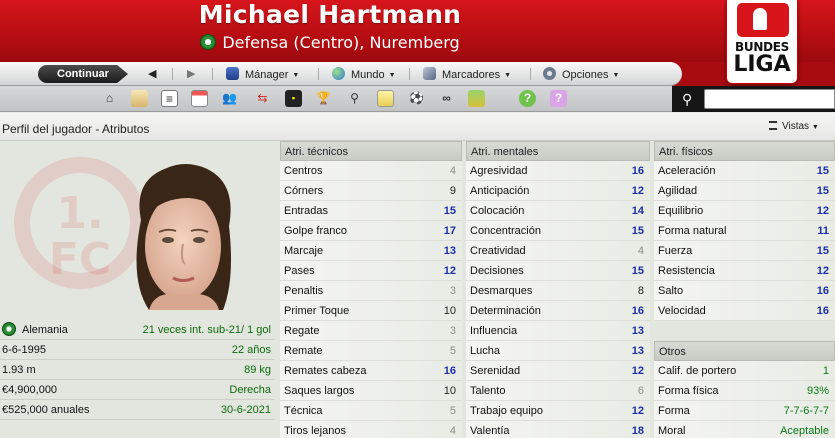 The width and height of the screenshot is (835, 438). Describe the element at coordinates (558, 371) in the screenshot. I see `attribute-row: Serenidad 12` at that location.